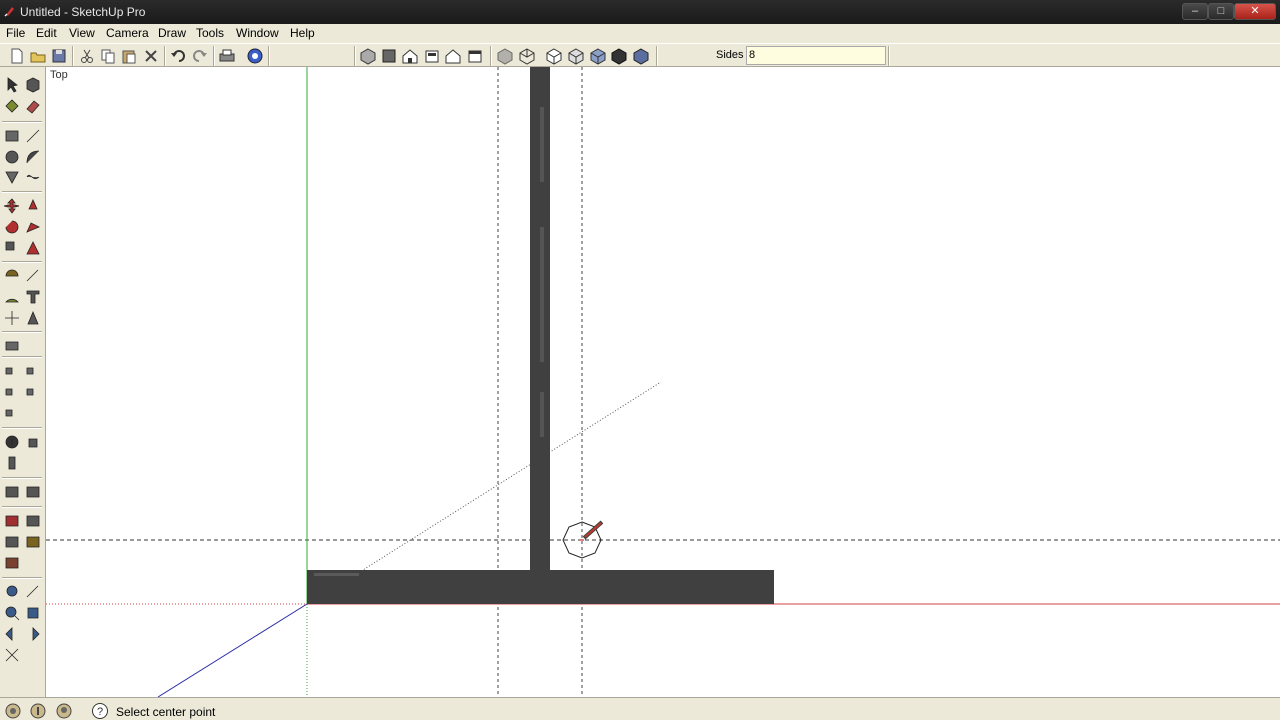 Image resolution: width=1280 pixels, height=720 pixels. I want to click on follow-me-tool-button, so click(34, 228).